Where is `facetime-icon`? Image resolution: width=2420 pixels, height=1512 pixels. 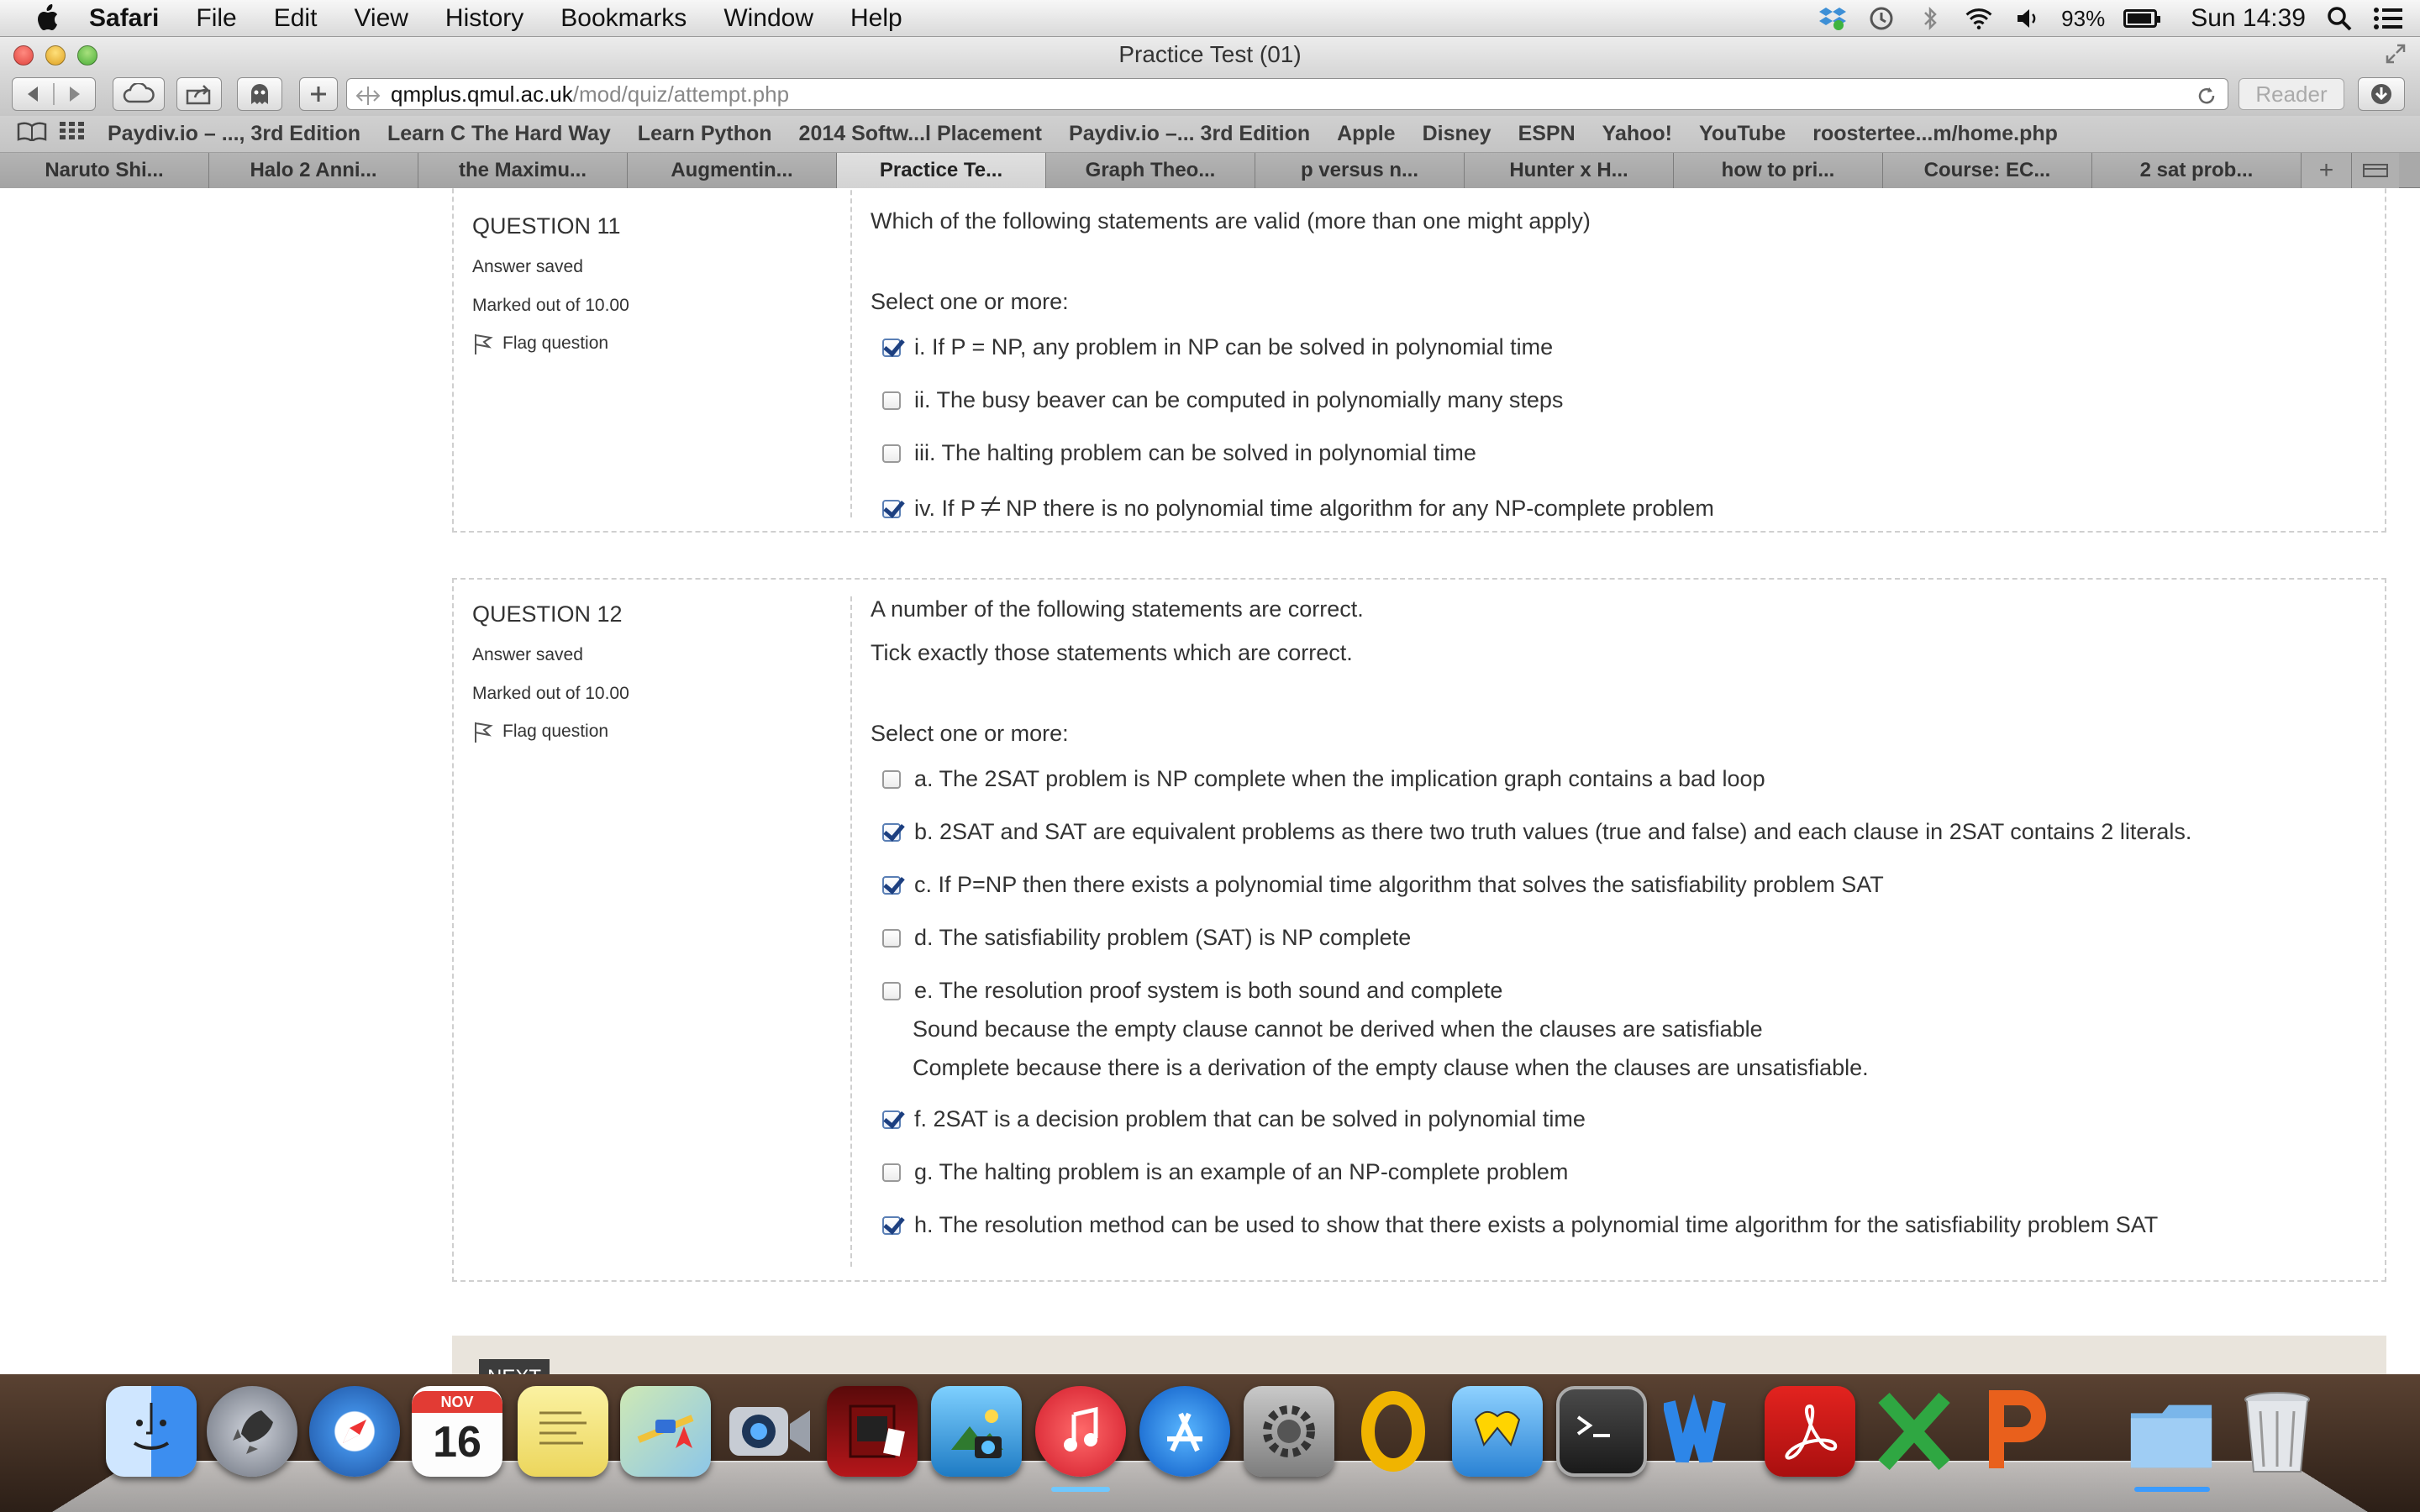 facetime-icon is located at coordinates (769, 1431).